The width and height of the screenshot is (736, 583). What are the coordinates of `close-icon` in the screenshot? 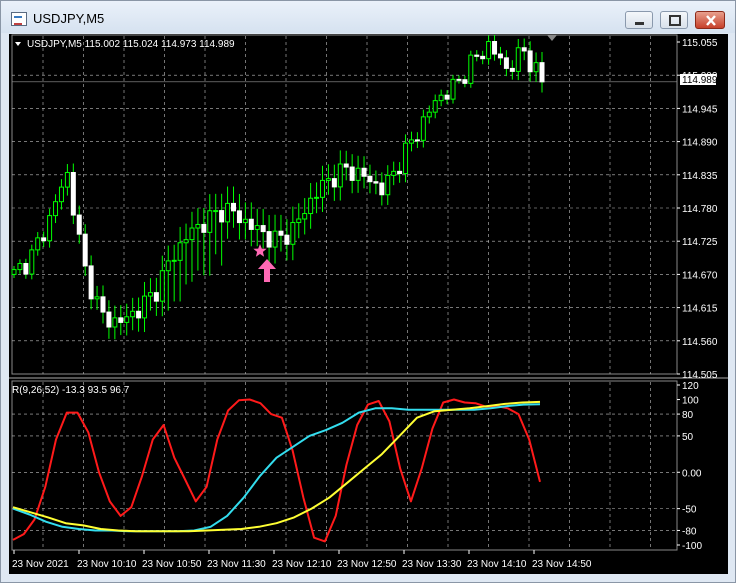 It's located at (711, 20).